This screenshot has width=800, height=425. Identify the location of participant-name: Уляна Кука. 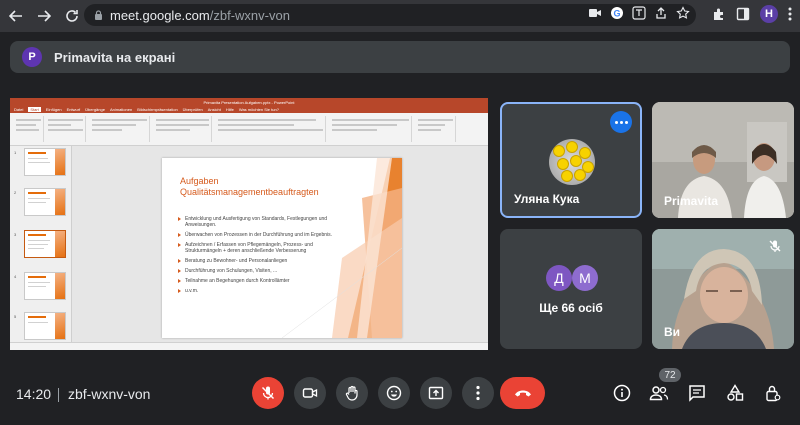
(547, 199).